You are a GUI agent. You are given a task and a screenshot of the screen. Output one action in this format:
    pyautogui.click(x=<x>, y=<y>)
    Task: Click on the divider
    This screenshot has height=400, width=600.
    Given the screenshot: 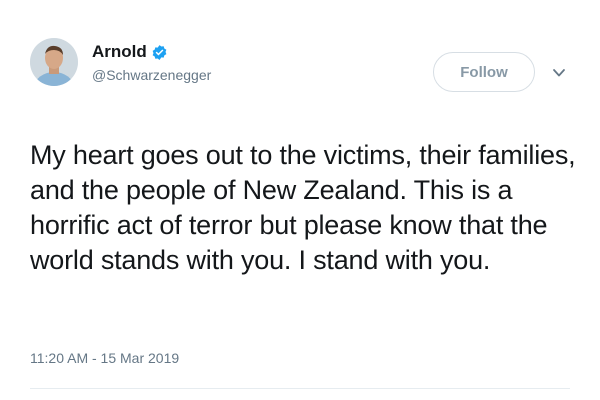 What is the action you would take?
    pyautogui.click(x=300, y=388)
    